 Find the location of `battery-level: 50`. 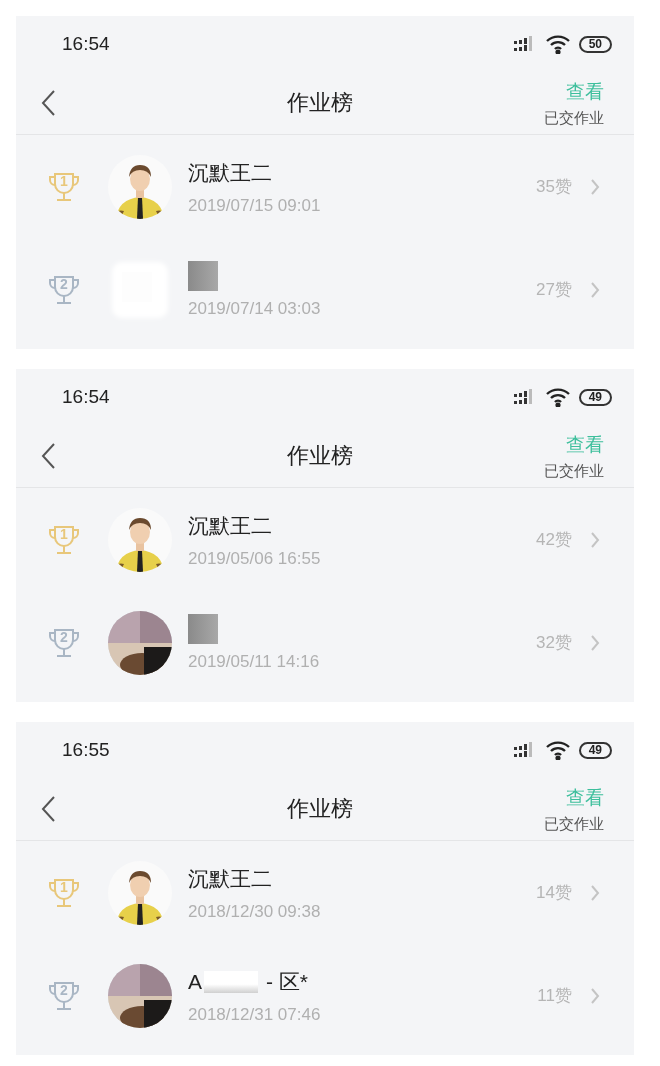

battery-level: 50 is located at coordinates (595, 44).